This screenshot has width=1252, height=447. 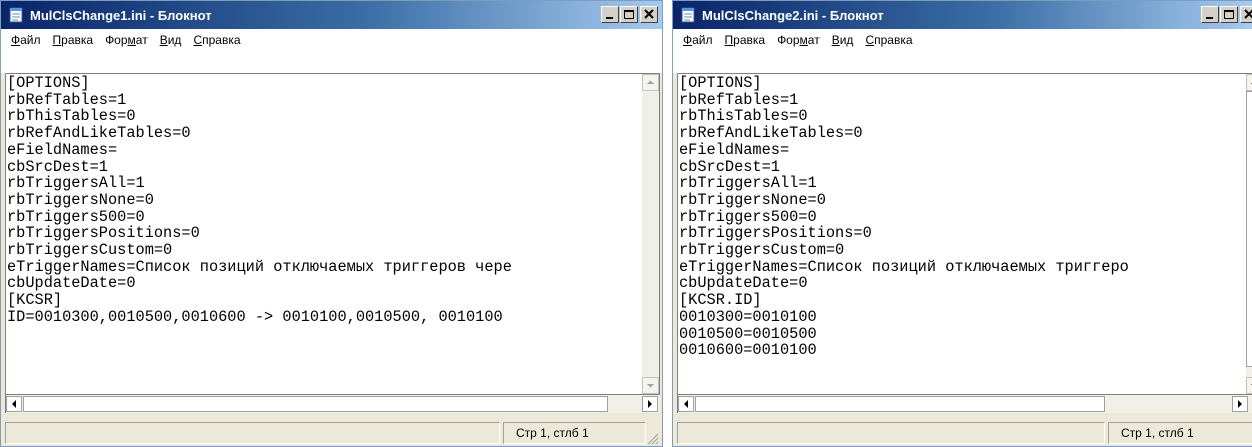 I want to click on text-line: [KCSR.ID], so click(x=720, y=300).